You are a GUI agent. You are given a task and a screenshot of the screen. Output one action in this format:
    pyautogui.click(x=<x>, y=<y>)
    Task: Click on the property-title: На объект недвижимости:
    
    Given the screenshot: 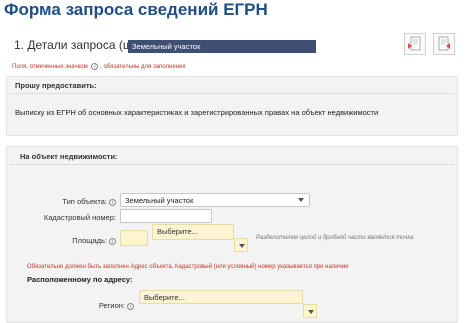 What is the action you would take?
    pyautogui.click(x=69, y=156)
    